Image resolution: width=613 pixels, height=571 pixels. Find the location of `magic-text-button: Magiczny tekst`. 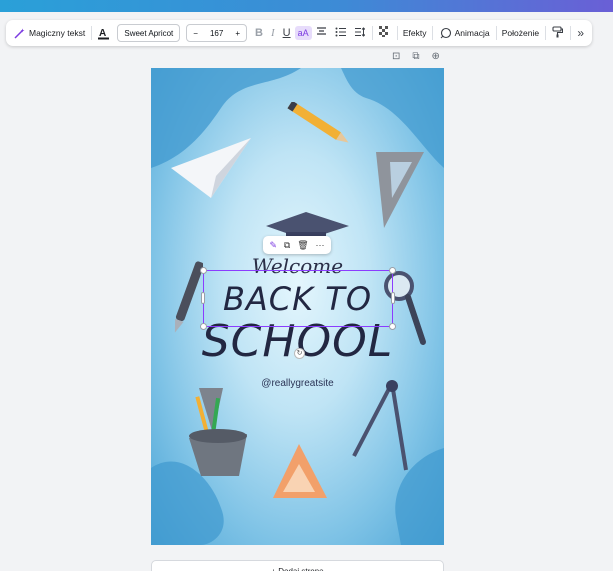

magic-text-button: Magiczny tekst is located at coordinates (49, 33).